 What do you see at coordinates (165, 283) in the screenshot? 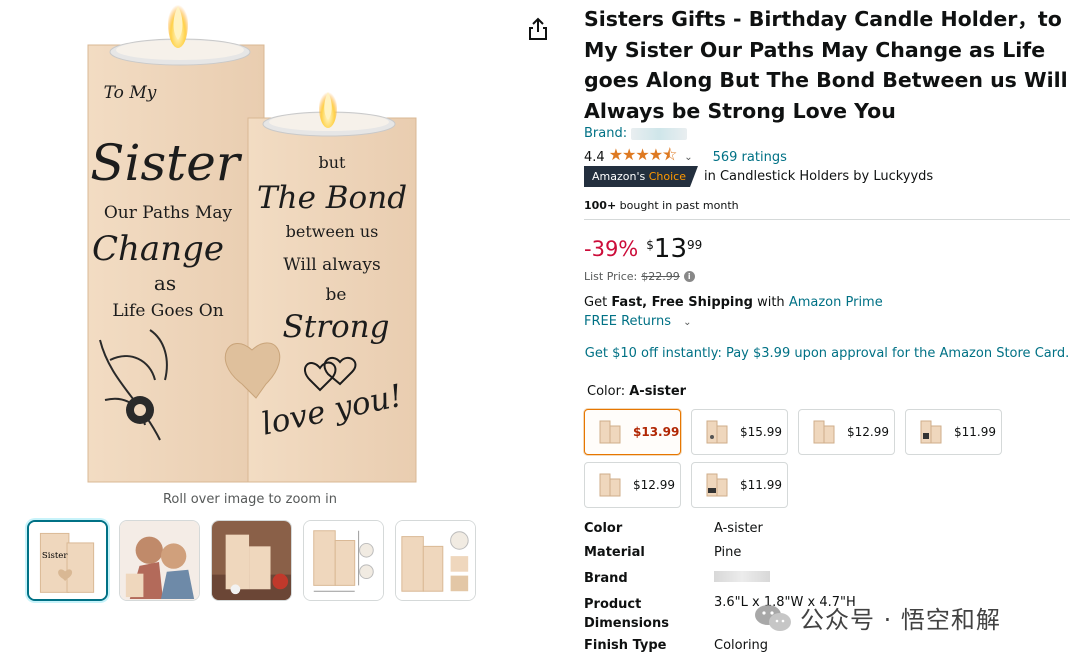
I see `image-text-as: as` at bounding box center [165, 283].